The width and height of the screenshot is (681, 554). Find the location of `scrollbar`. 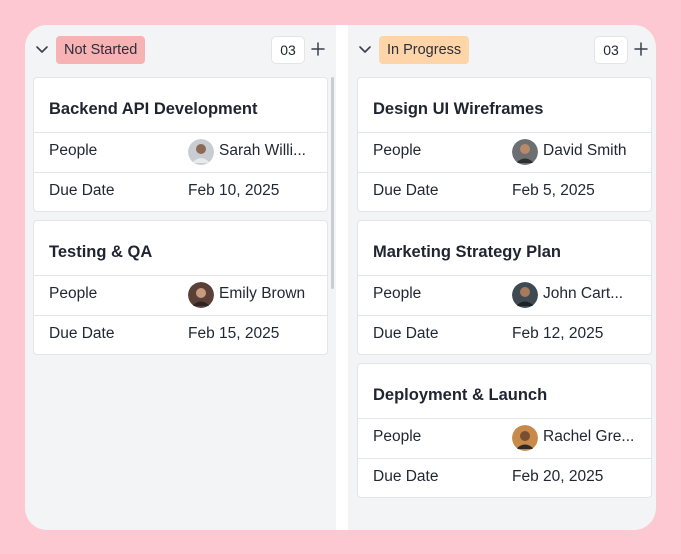

scrollbar is located at coordinates (332, 183).